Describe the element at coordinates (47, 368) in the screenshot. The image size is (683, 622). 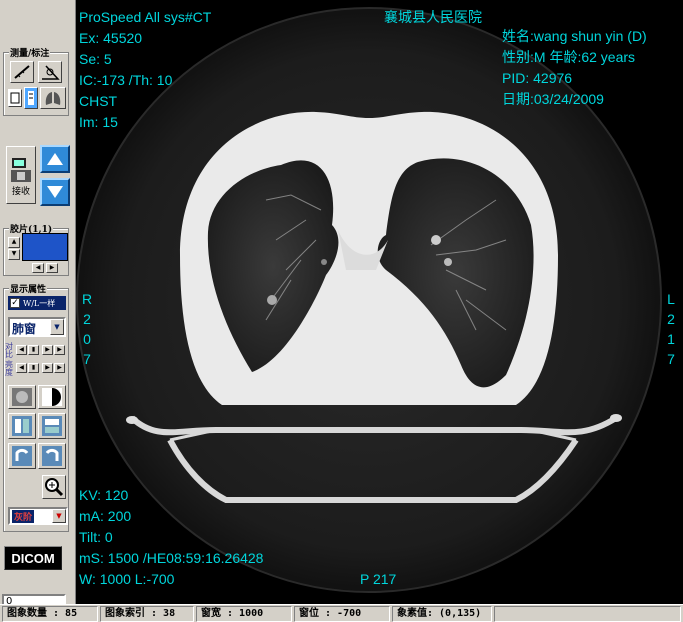
I see `brightness-slider-right: ▶` at that location.